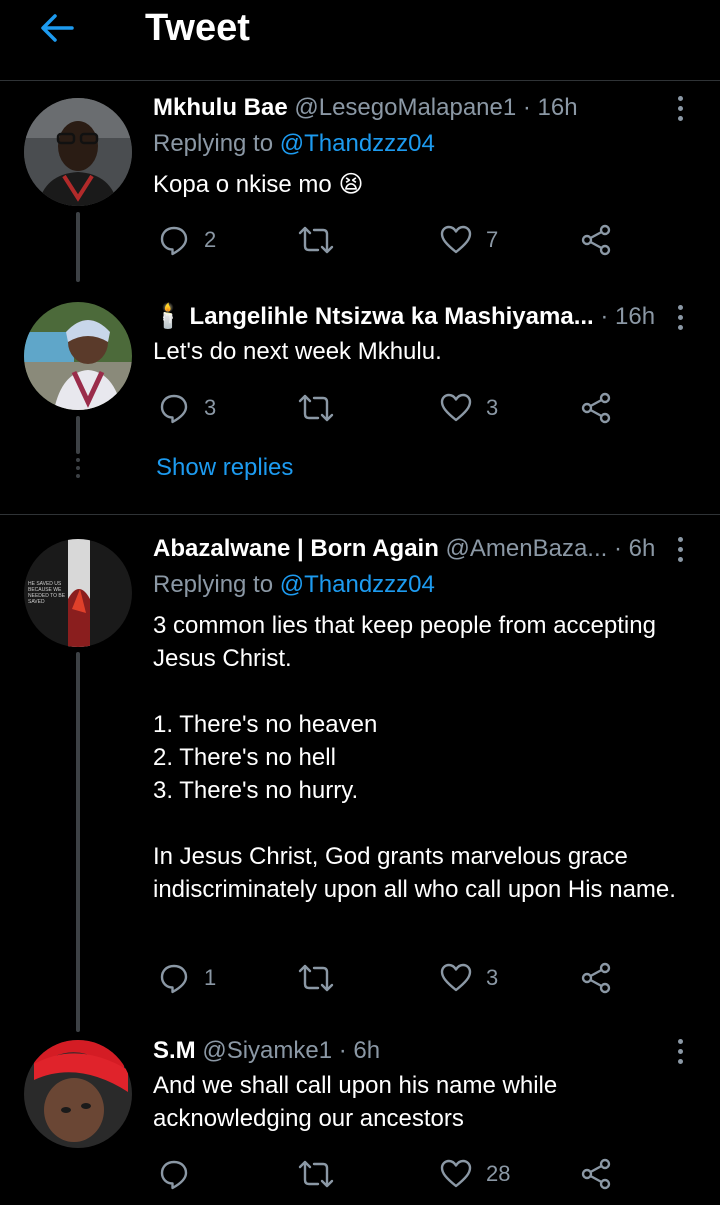  What do you see at coordinates (197, 28) in the screenshot?
I see `page-title: Tweet` at bounding box center [197, 28].